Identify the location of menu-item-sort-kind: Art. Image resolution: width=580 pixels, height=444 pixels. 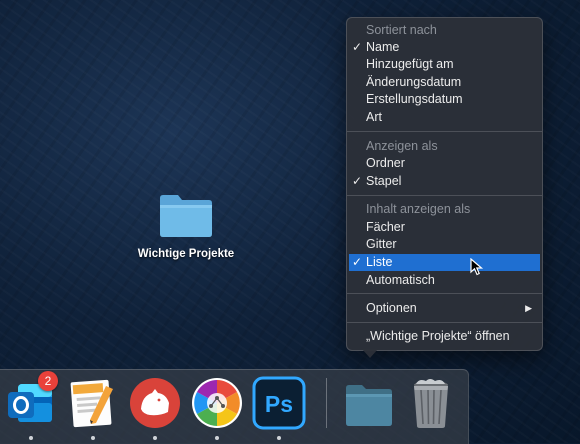
(444, 117).